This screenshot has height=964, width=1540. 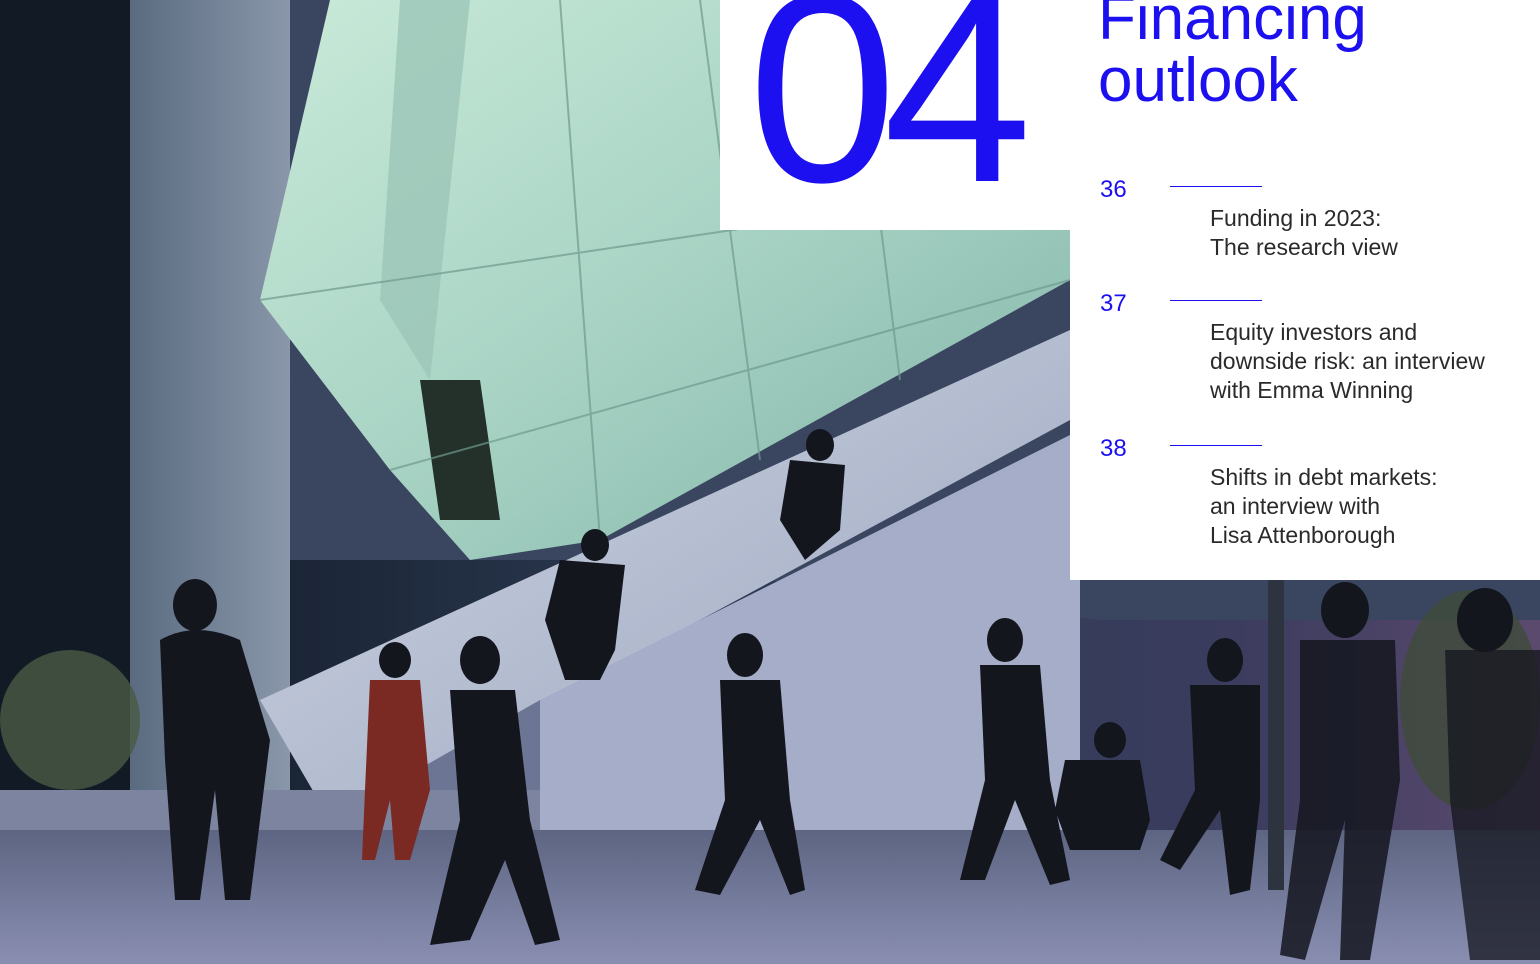 I want to click on contents-page-number: 36, so click(x=1113, y=189).